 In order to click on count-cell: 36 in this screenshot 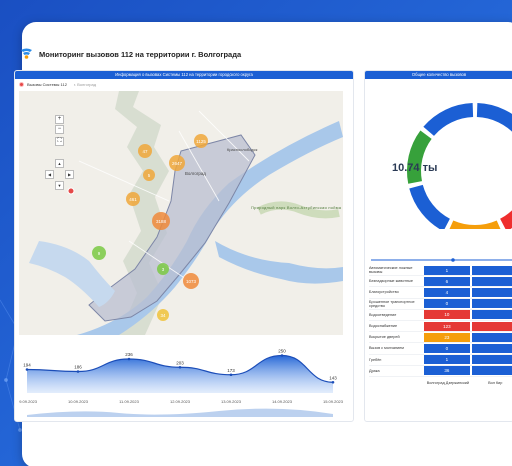, I will do `click(447, 371)`.